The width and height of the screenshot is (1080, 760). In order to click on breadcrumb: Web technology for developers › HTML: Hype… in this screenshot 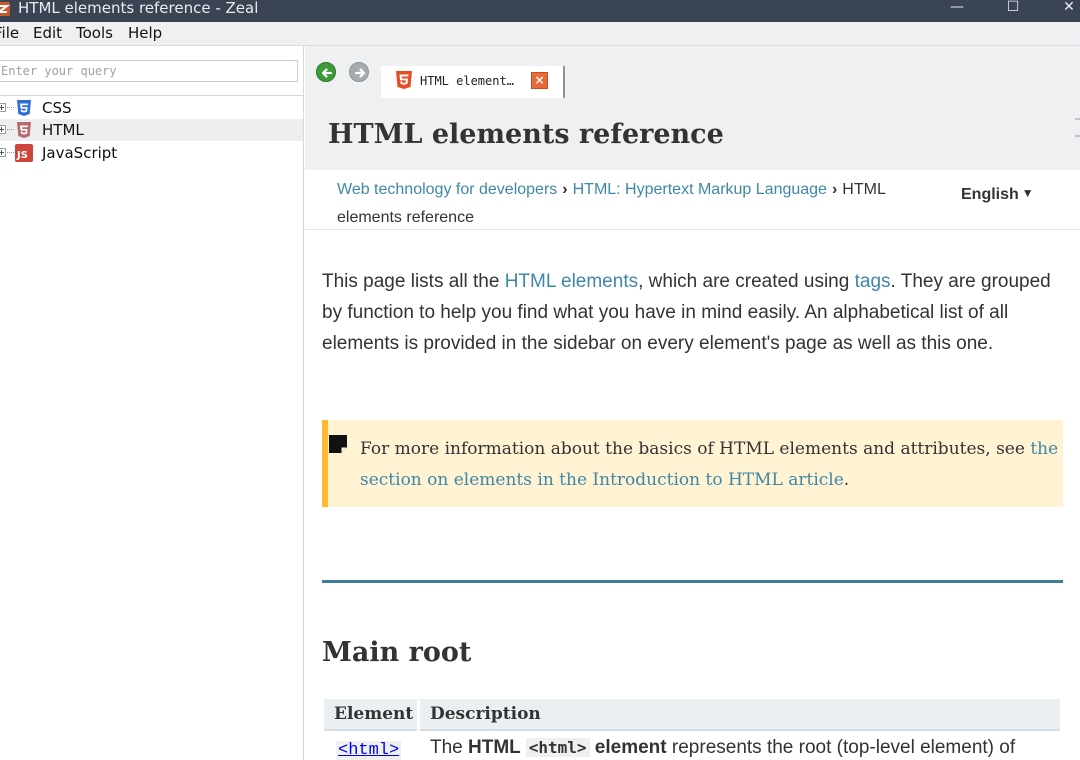, I will do `click(692, 200)`.